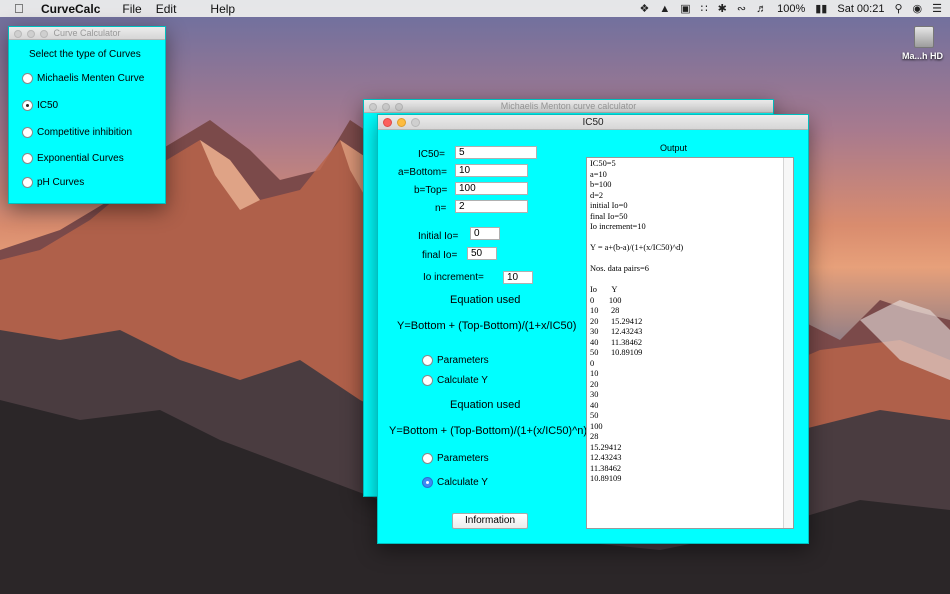 This screenshot has height=594, width=950. What do you see at coordinates (491, 170) in the screenshot?
I see `bottom-input` at bounding box center [491, 170].